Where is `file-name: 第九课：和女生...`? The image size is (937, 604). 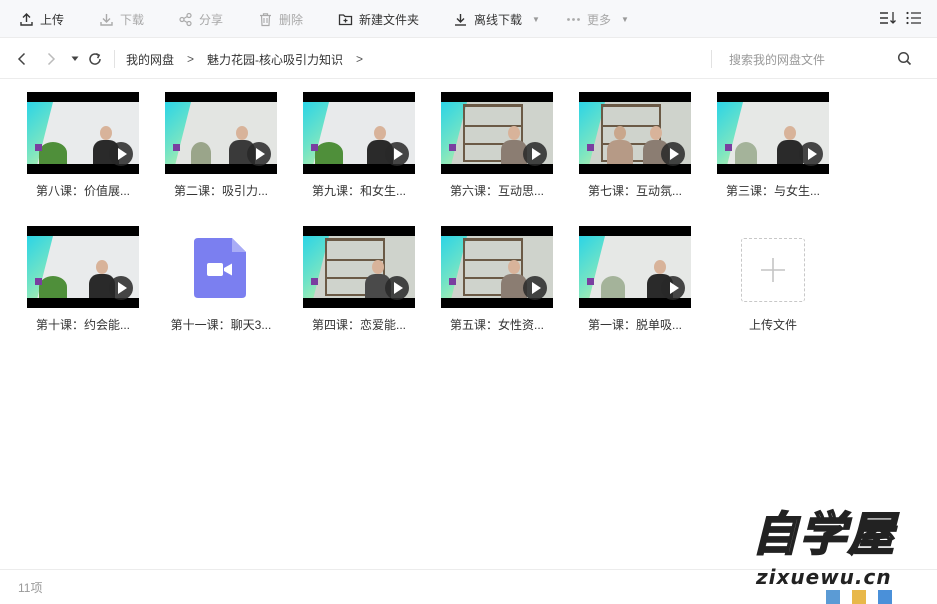 file-name: 第九课：和女生... is located at coordinates (358, 191).